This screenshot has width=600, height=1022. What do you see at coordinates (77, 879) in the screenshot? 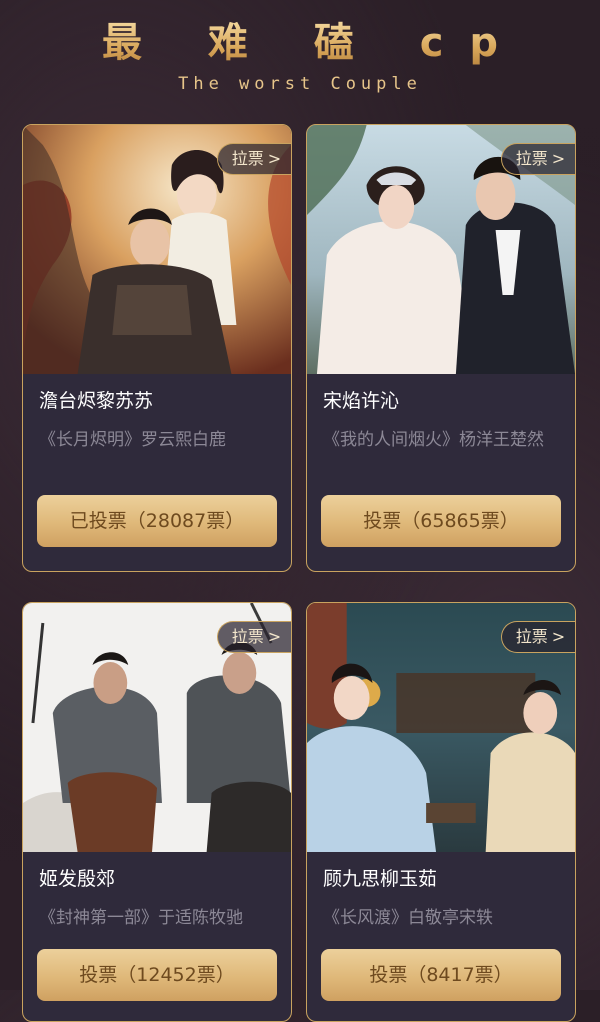
I see `cp-pair-name: 姬发殷郊` at bounding box center [77, 879].